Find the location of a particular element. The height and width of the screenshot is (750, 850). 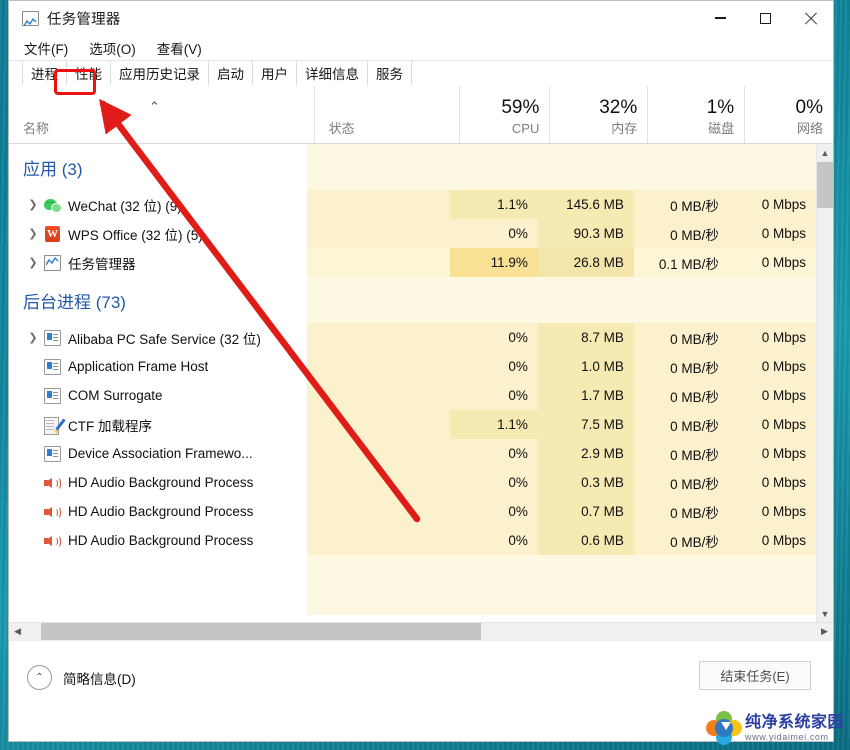

menu-options: 选项(O) is located at coordinates (112, 48).